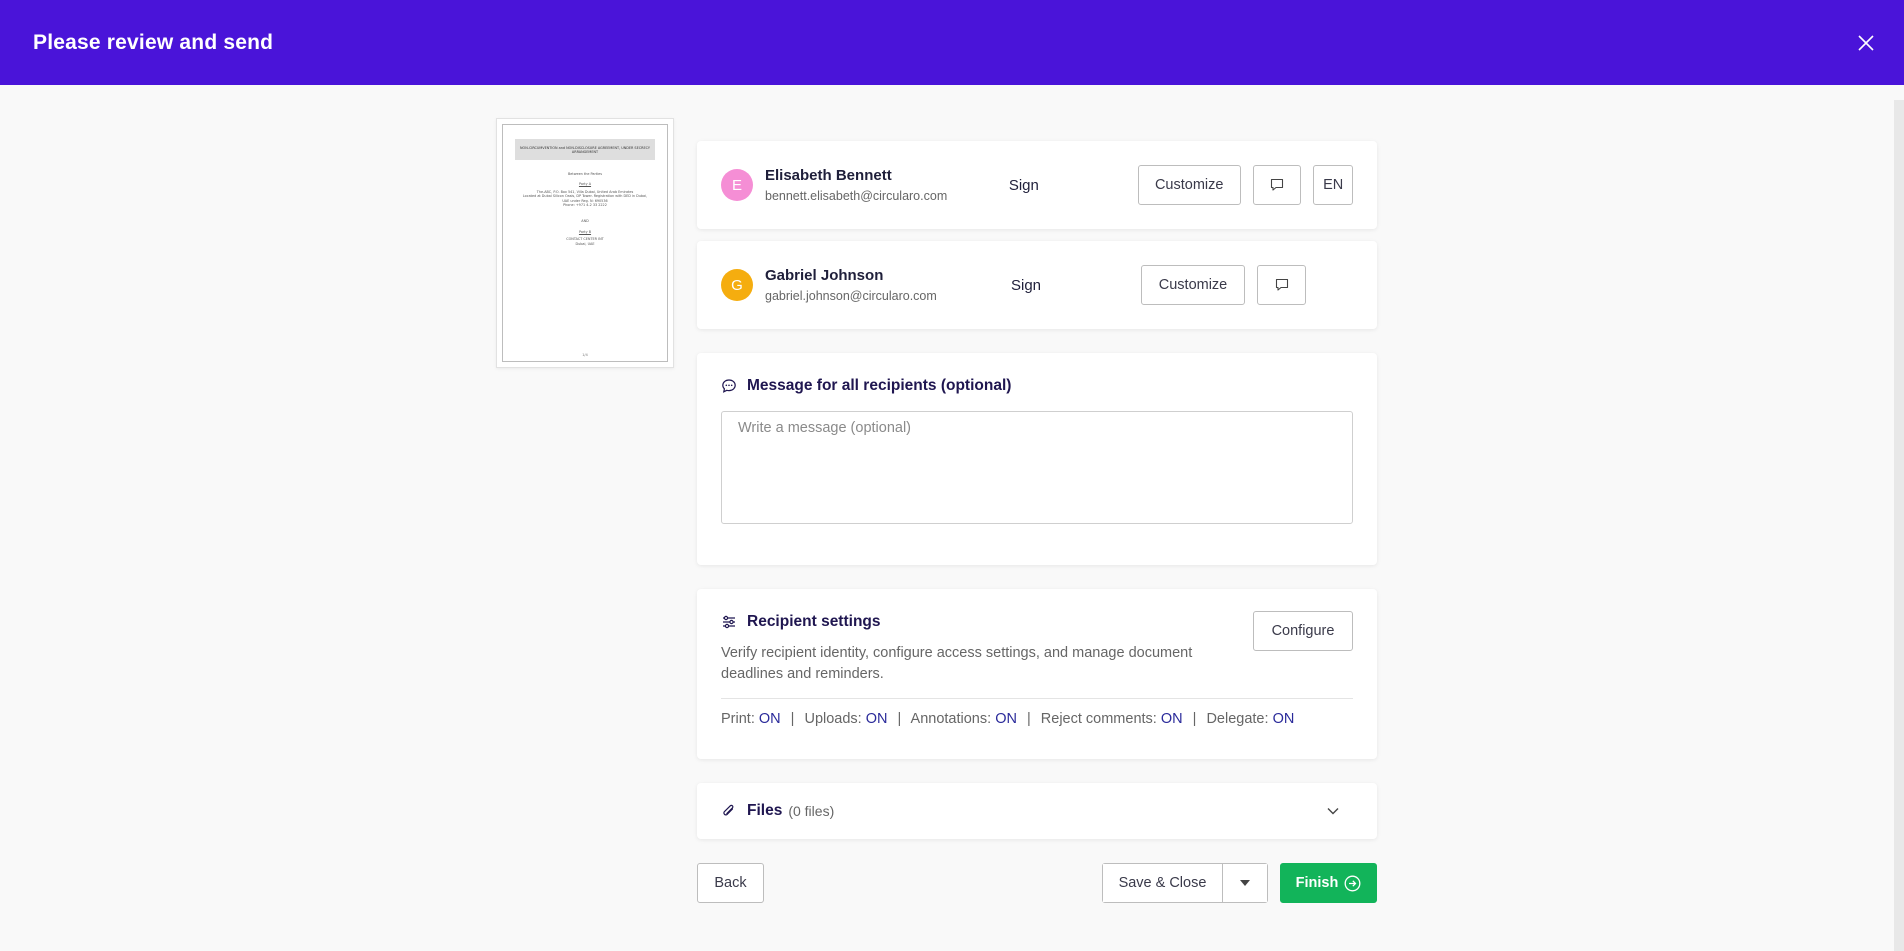 Image resolution: width=1904 pixels, height=951 pixels. Describe the element at coordinates (729, 386) in the screenshot. I see `chat-bubble-icon` at that location.